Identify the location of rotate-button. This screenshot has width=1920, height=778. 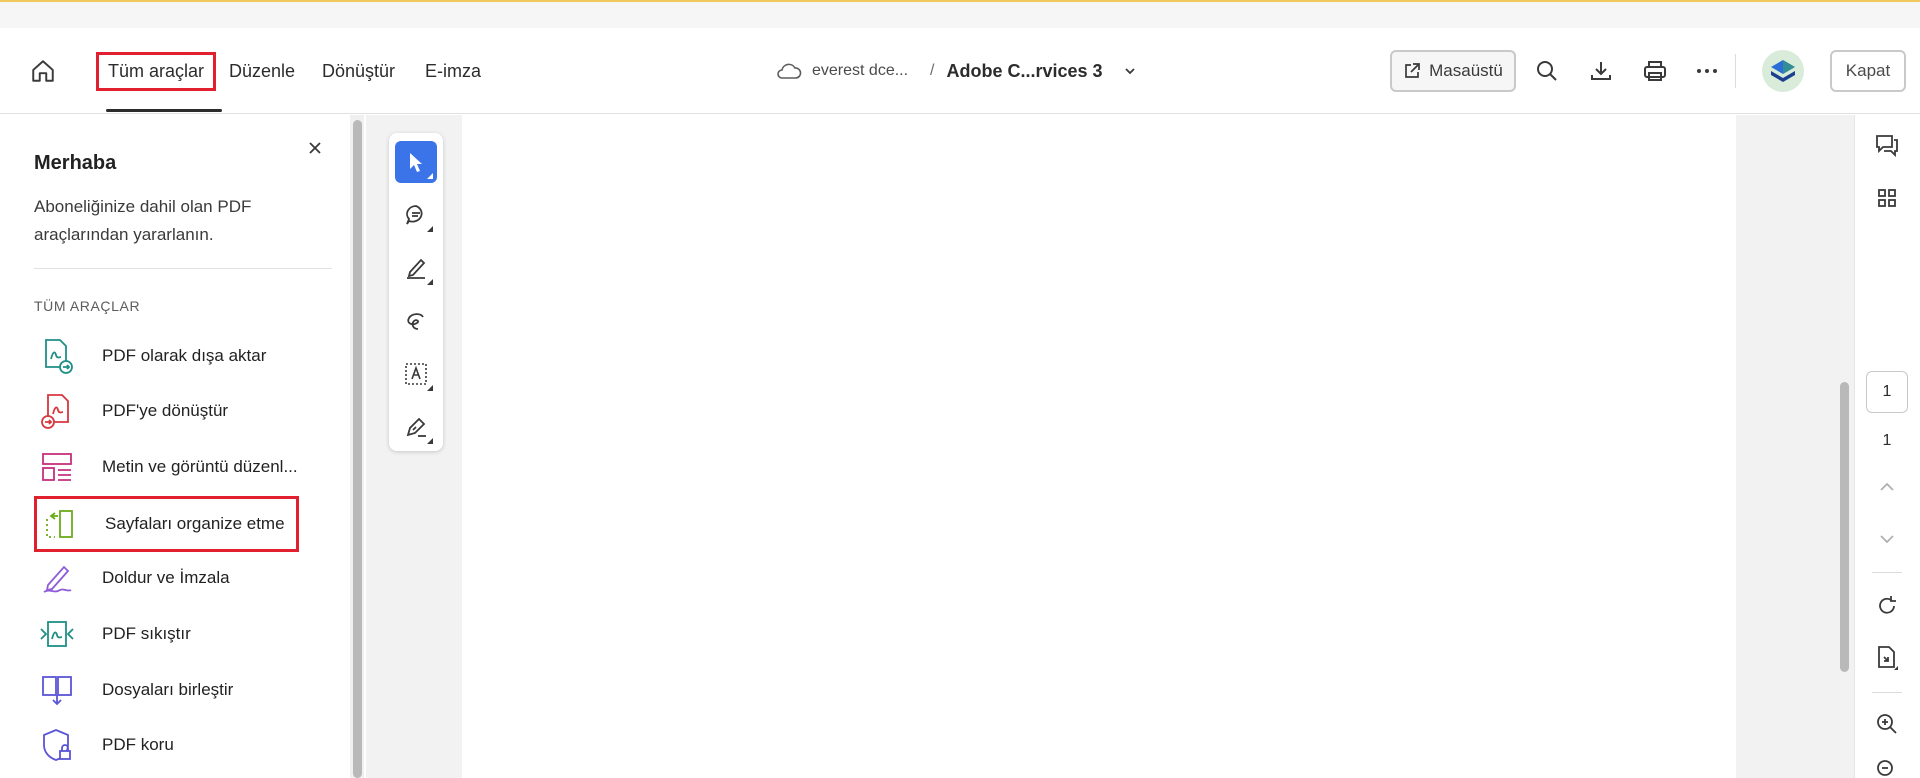
(1887, 606).